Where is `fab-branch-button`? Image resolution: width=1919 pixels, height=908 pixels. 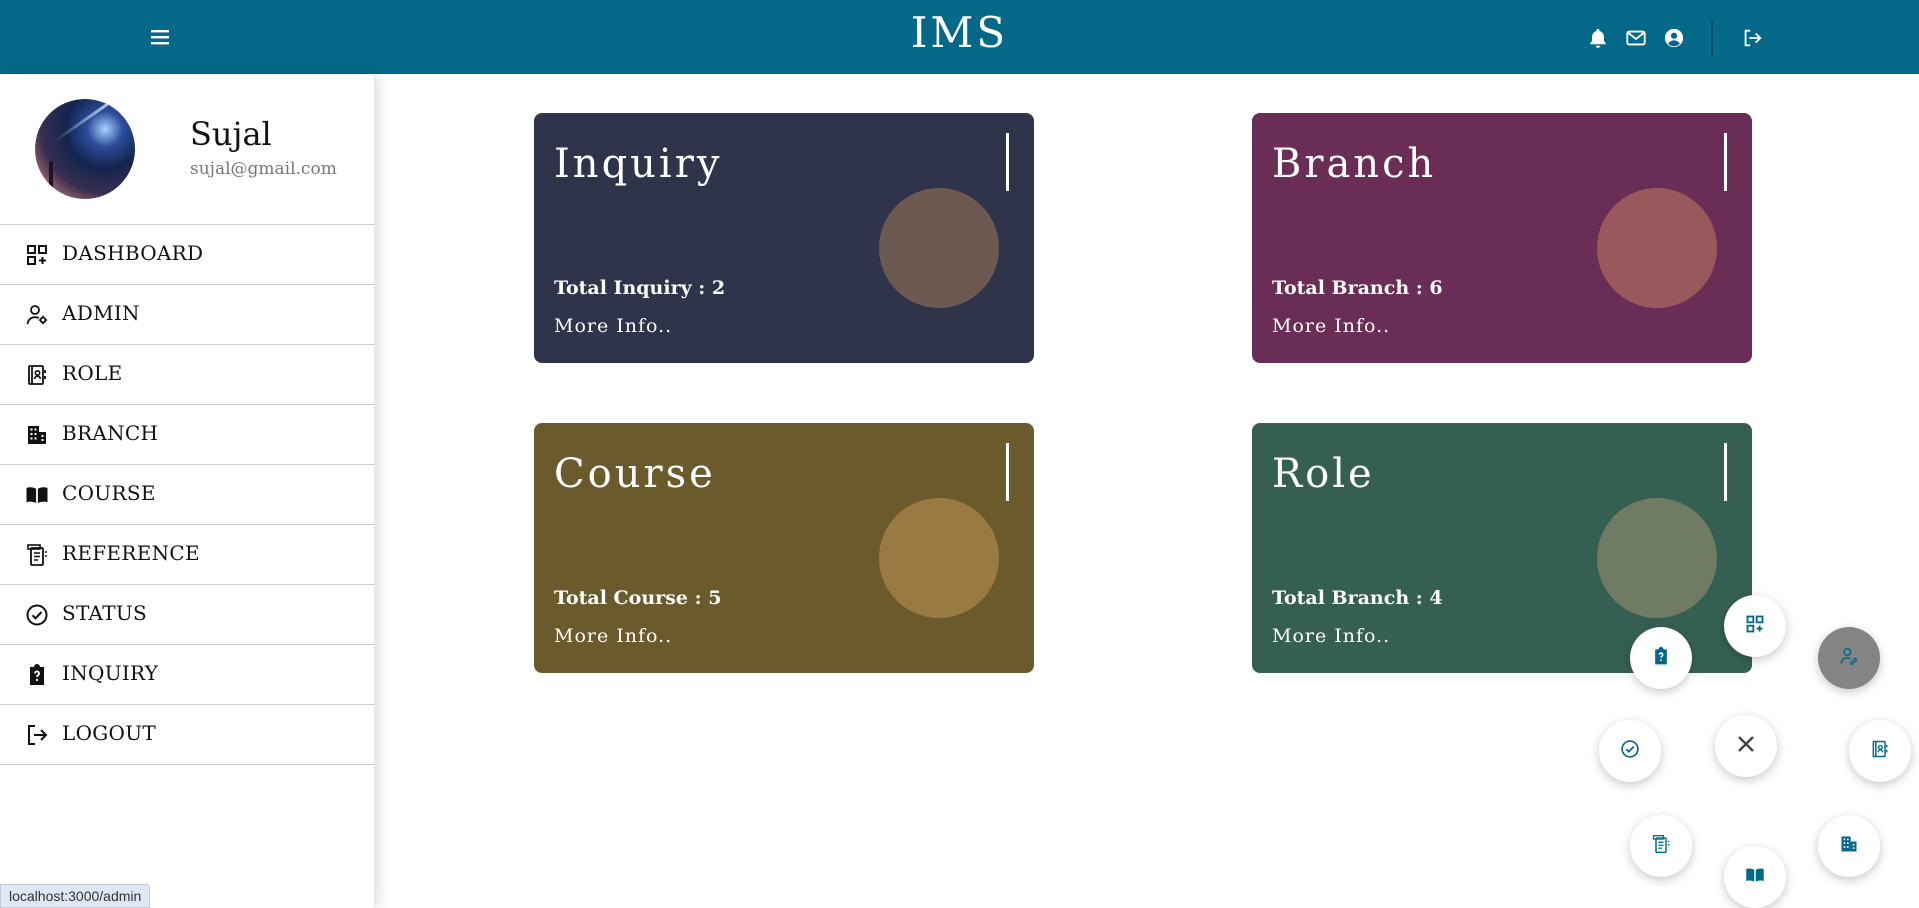 fab-branch-button is located at coordinates (1849, 846).